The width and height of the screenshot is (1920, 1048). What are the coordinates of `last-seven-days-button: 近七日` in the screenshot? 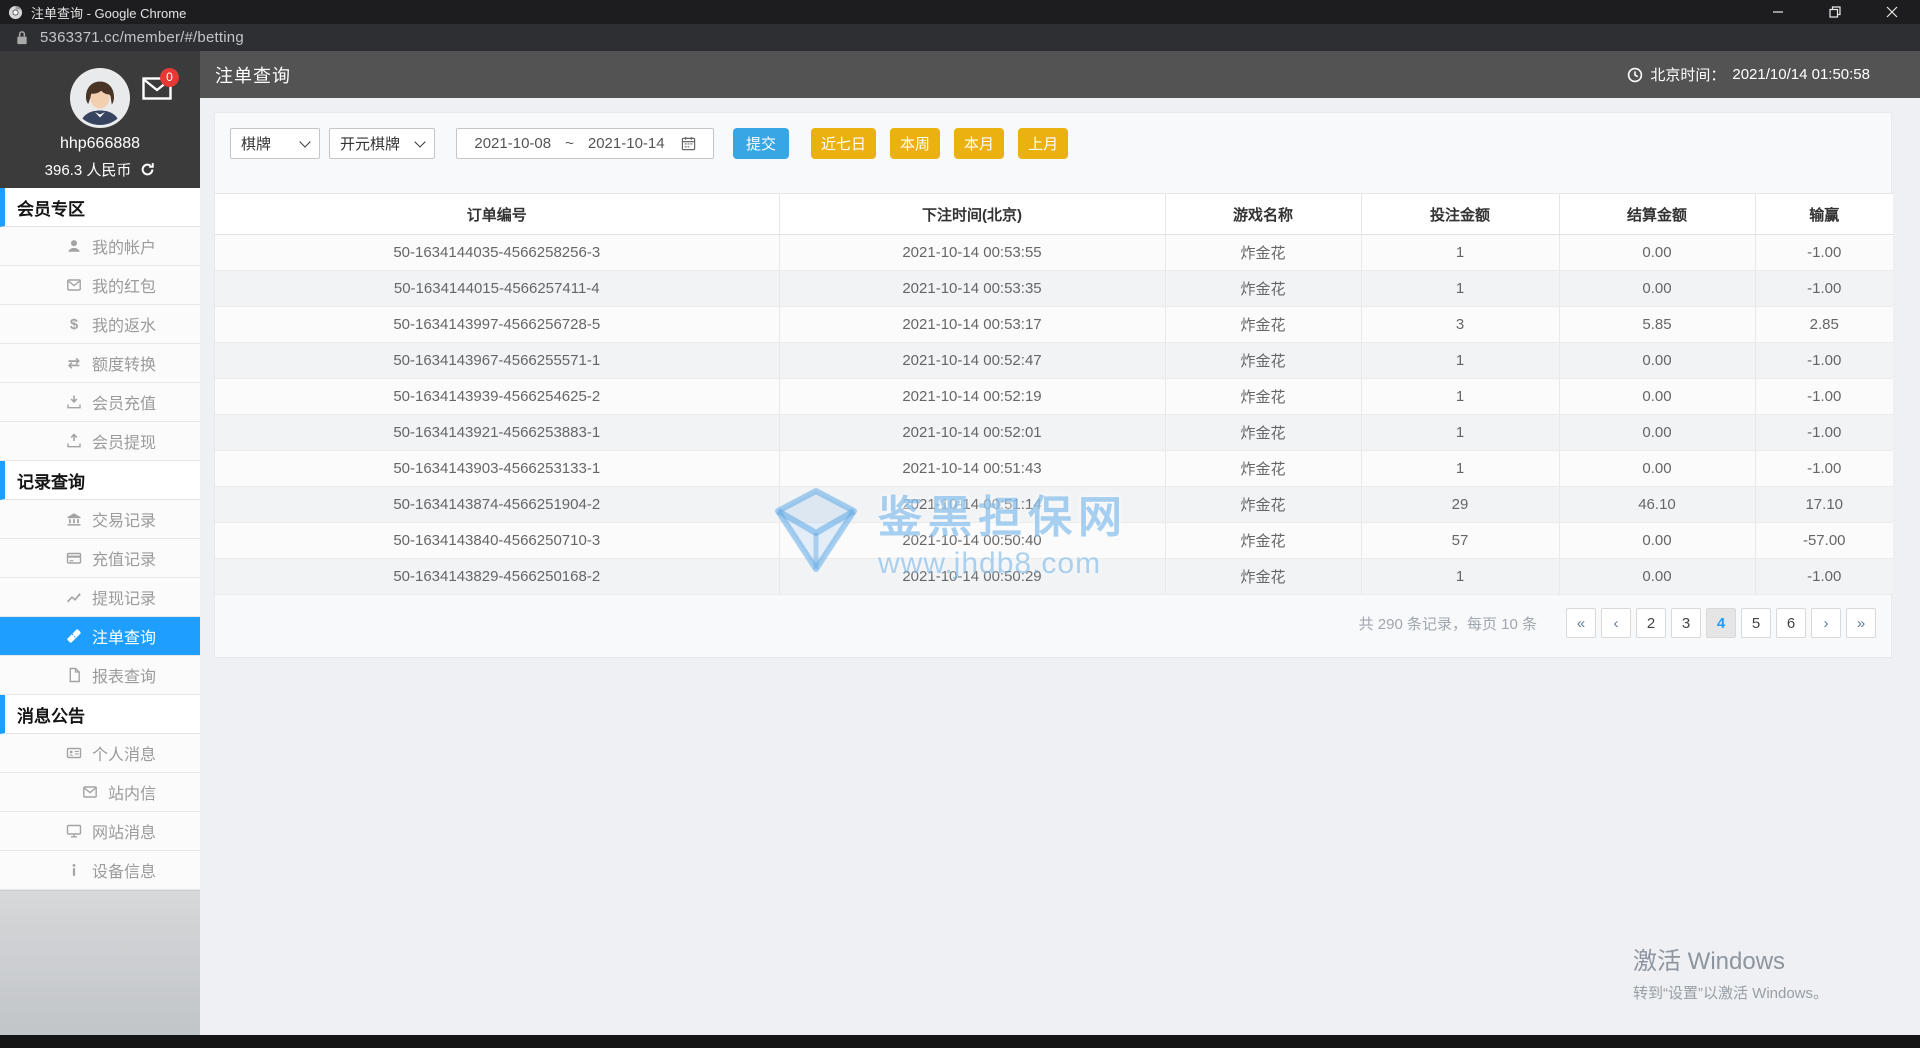 It's located at (844, 143).